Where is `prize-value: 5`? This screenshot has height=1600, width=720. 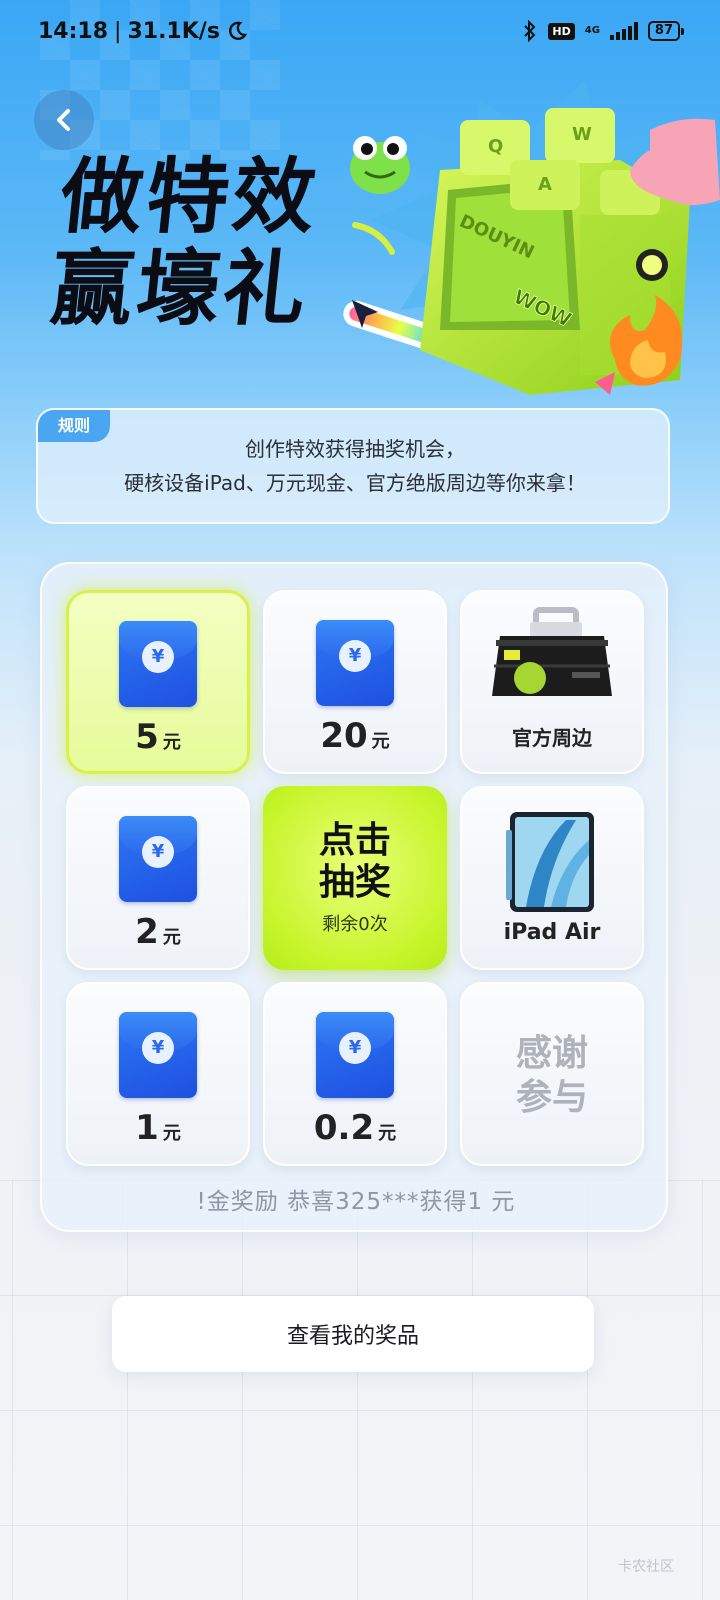
prize-value: 5 is located at coordinates (147, 737).